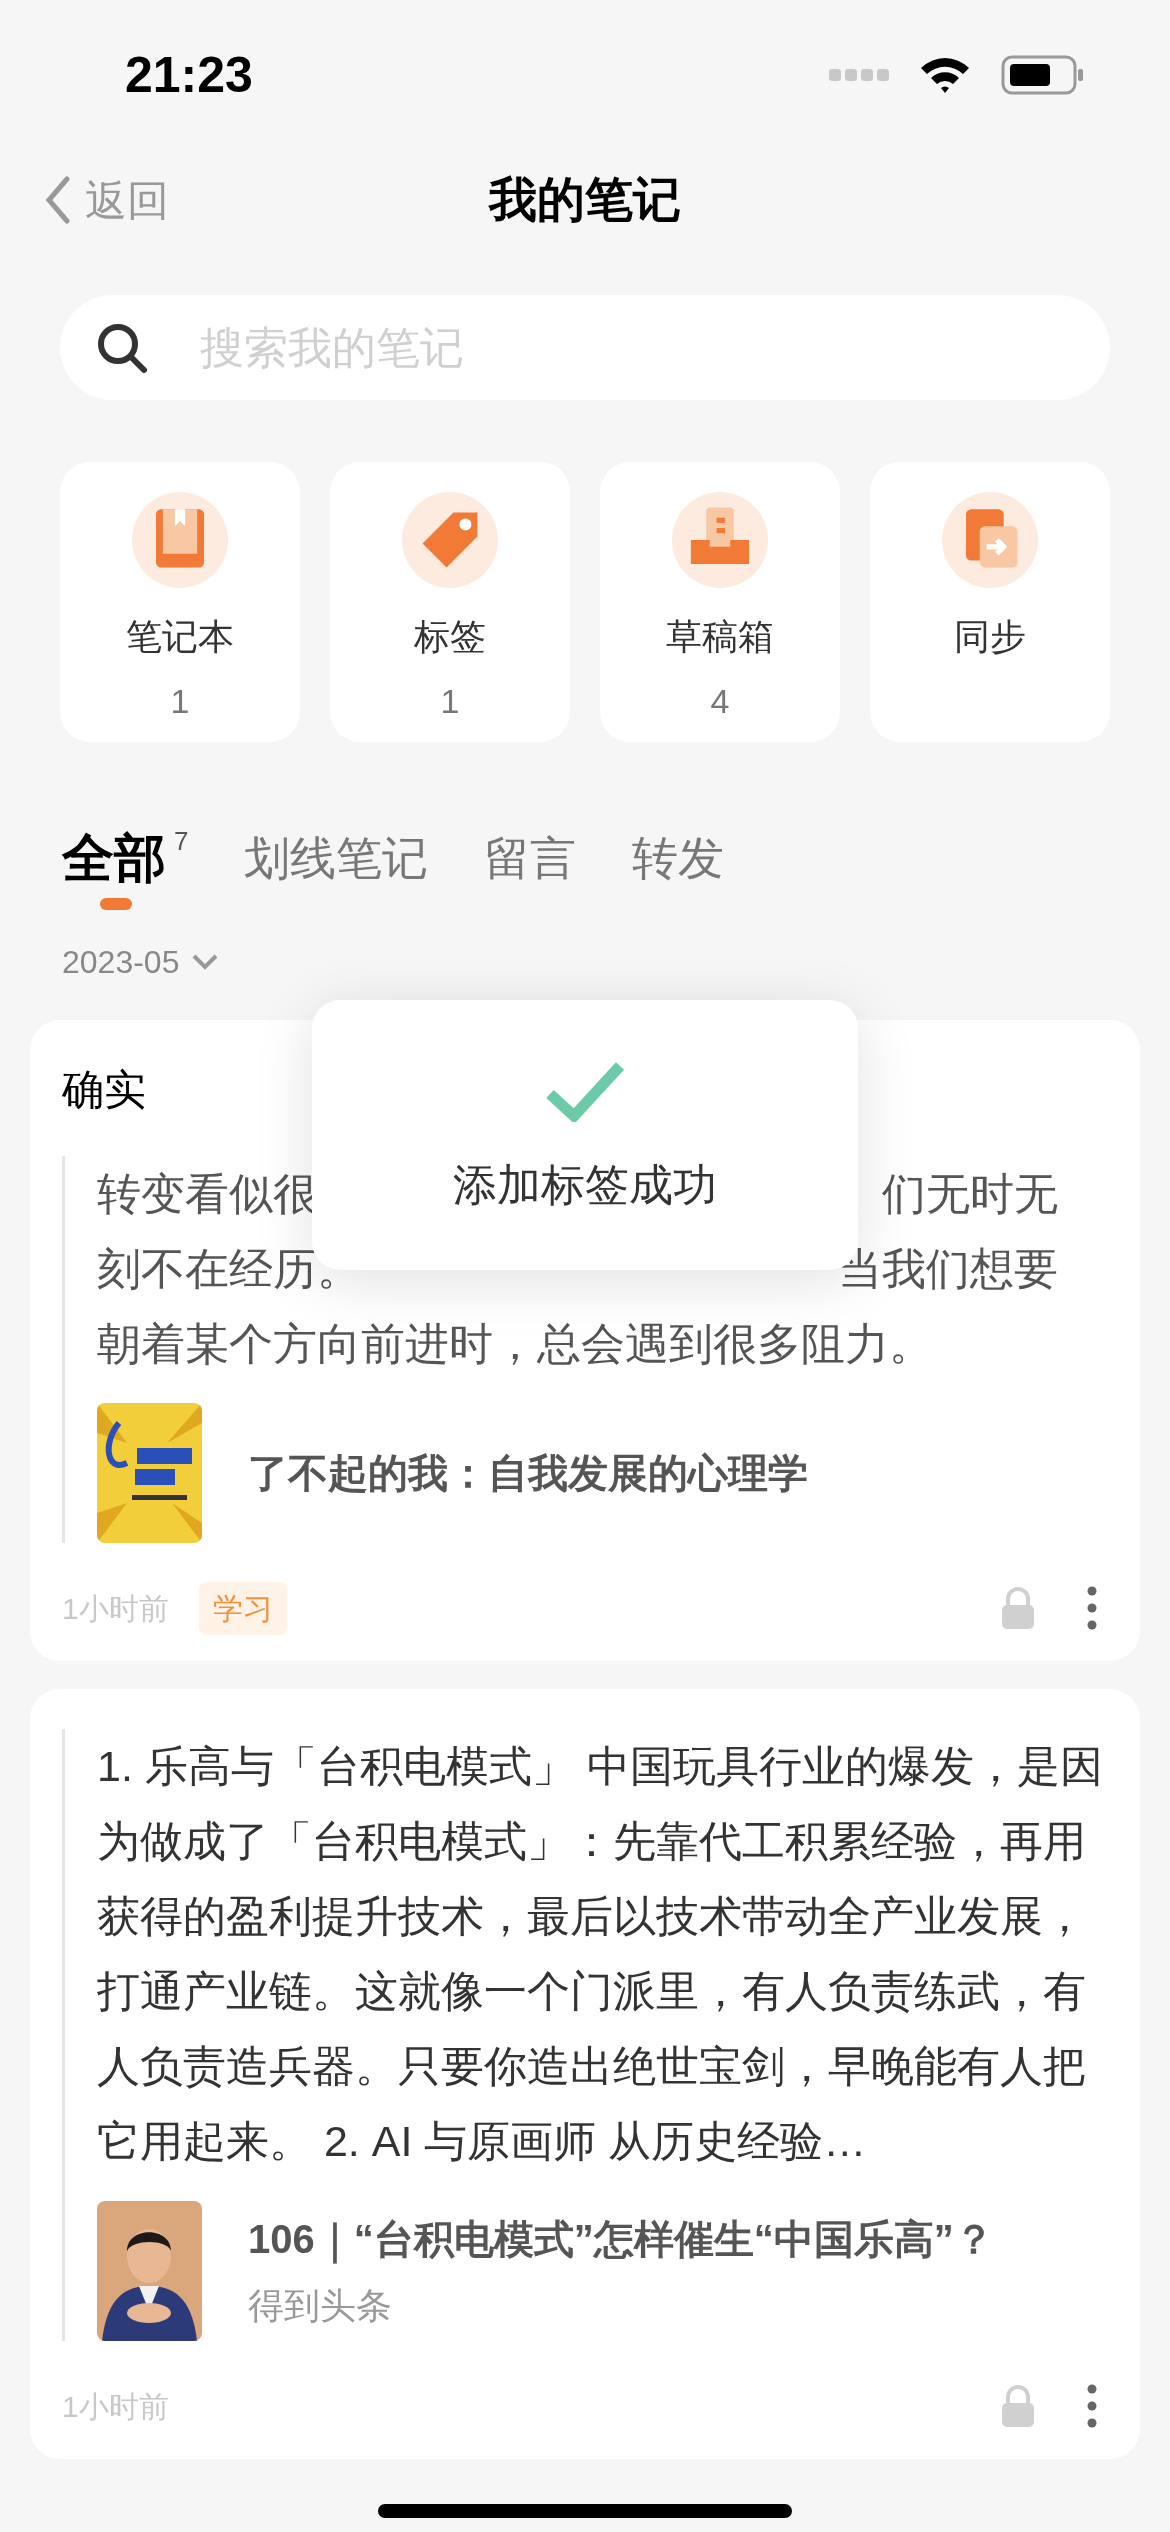  Describe the element at coordinates (945, 75) in the screenshot. I see `wifi-icon` at that location.